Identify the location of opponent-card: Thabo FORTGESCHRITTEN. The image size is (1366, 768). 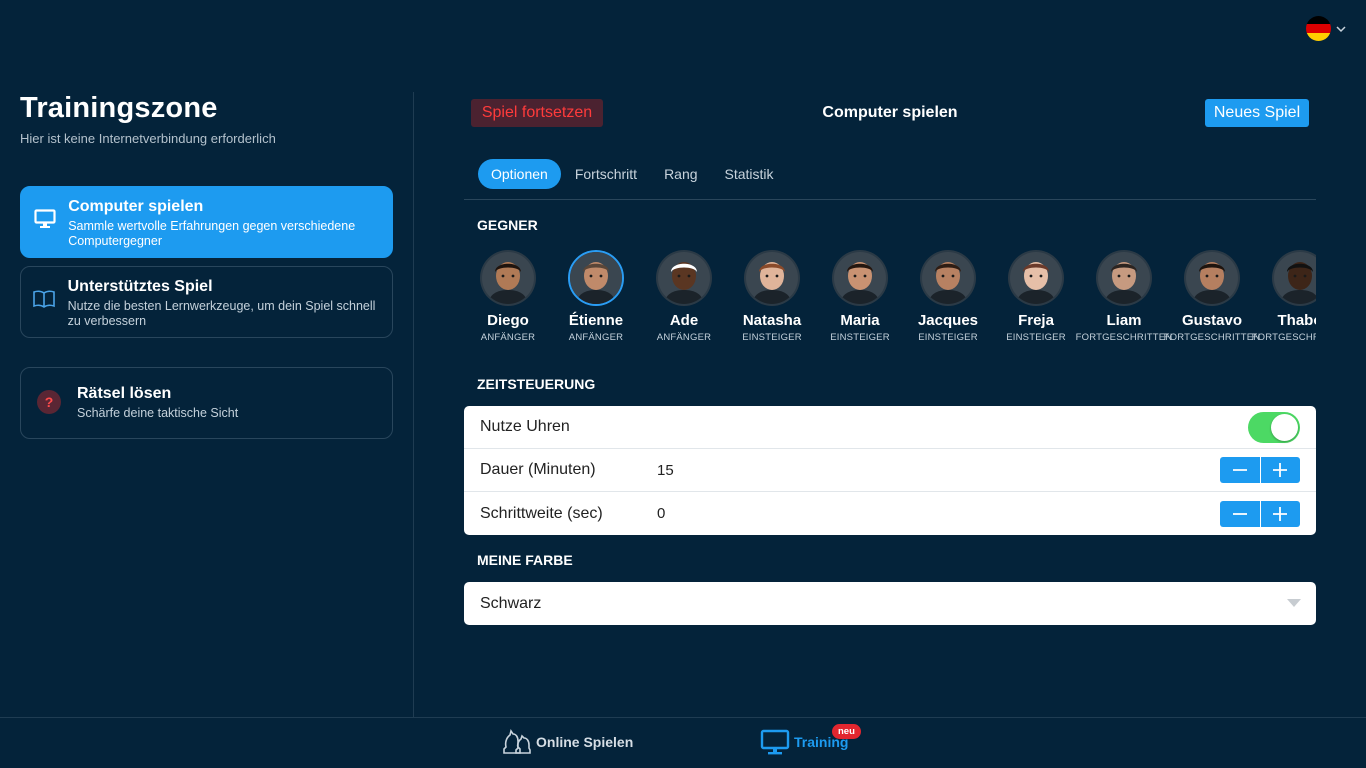
(1284, 300).